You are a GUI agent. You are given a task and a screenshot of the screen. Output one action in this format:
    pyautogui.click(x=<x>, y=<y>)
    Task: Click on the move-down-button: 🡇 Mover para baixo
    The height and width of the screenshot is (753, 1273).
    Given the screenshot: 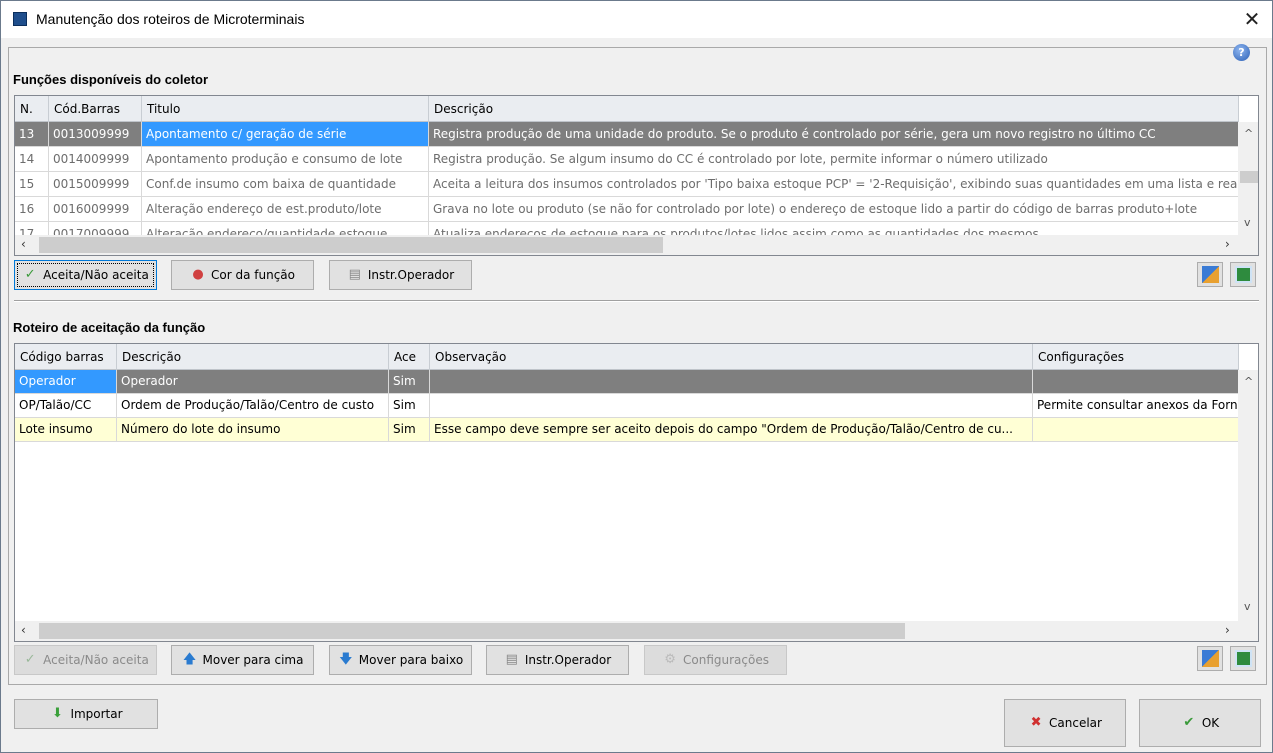 What is the action you would take?
    pyautogui.click(x=400, y=660)
    